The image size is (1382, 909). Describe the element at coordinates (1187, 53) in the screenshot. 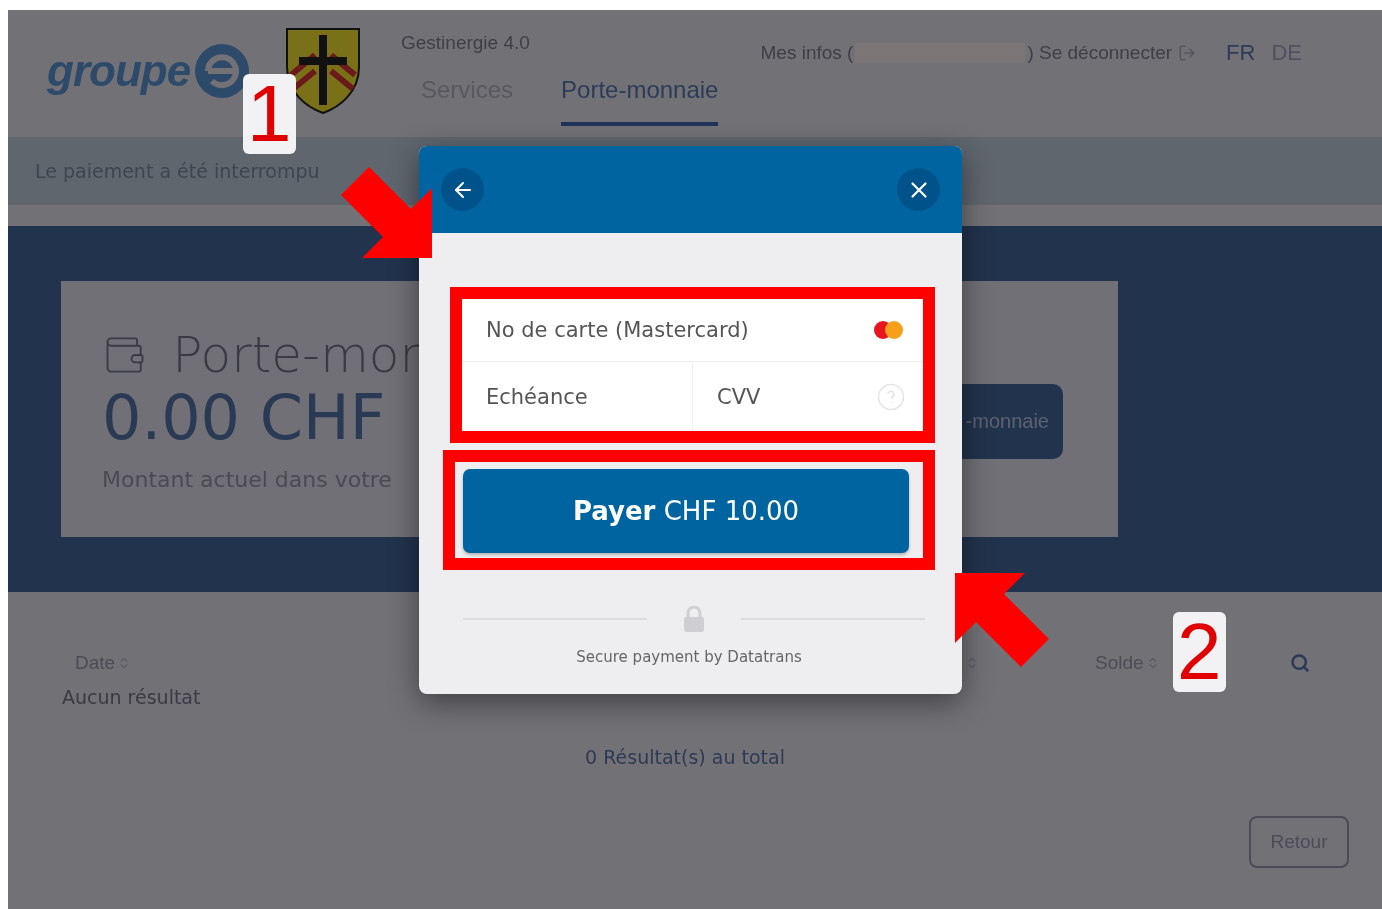

I see `logout-icon` at that location.